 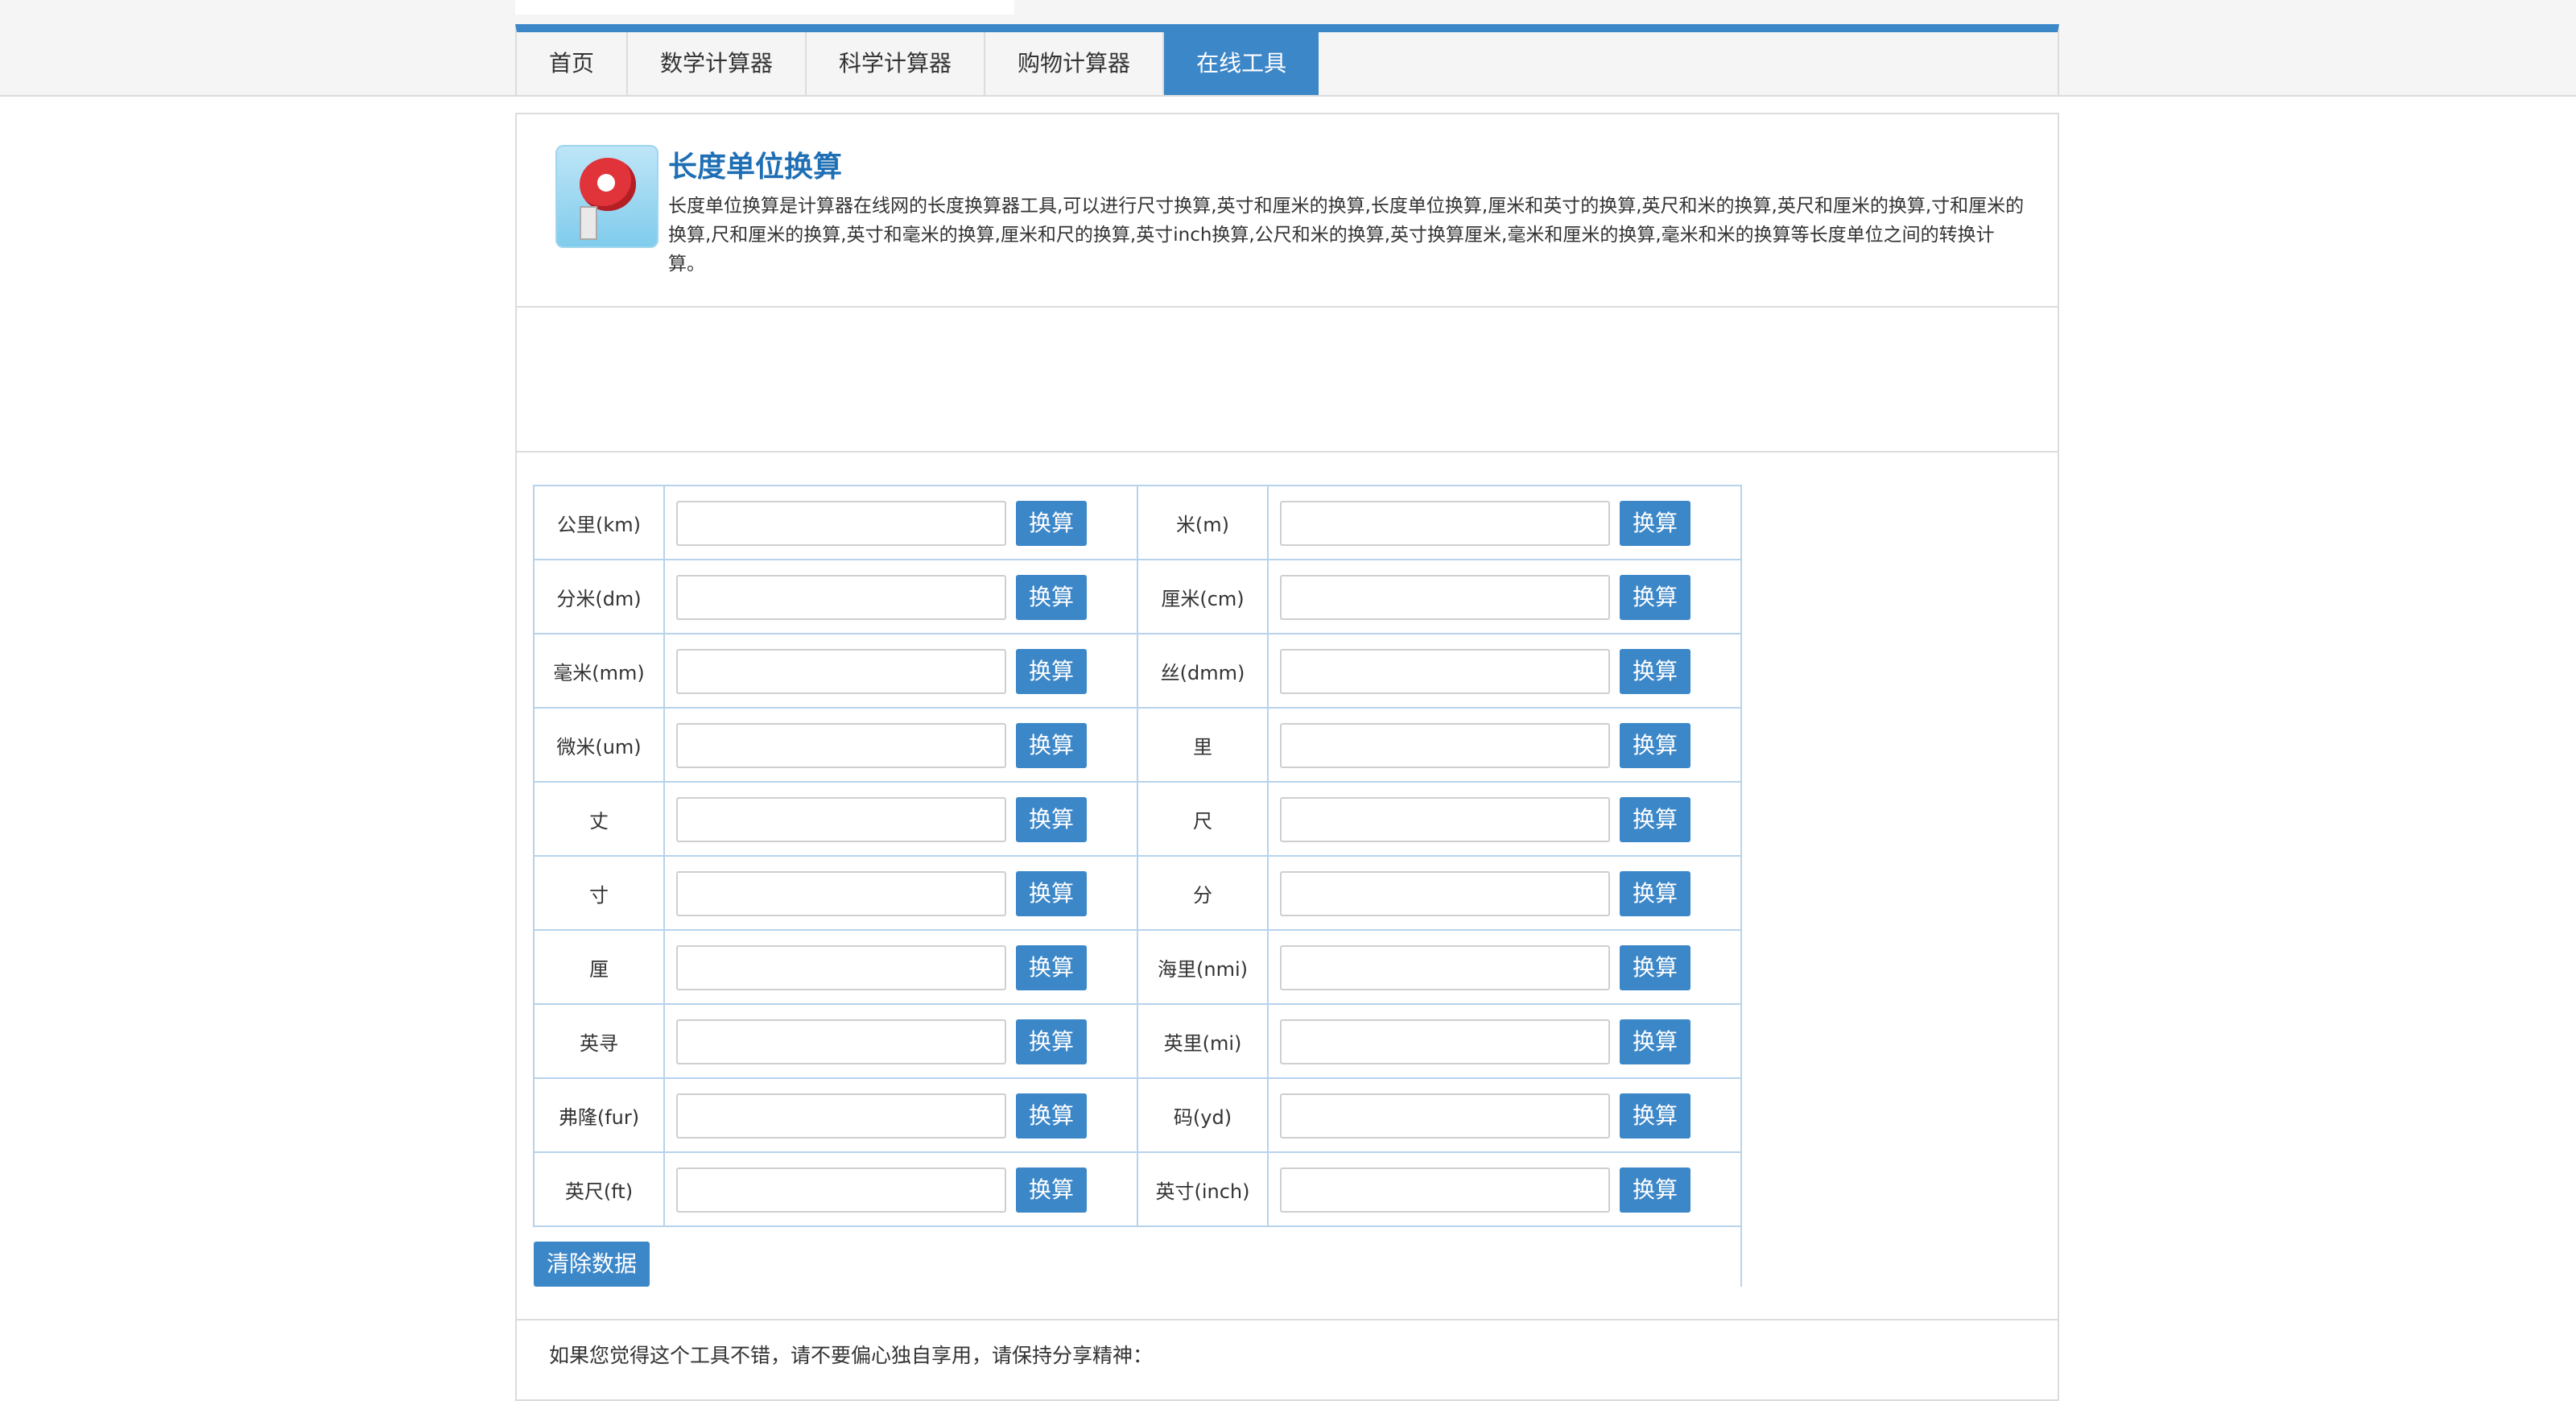 What do you see at coordinates (1203, 671) in the screenshot?
I see `unit-label: 丝(dmm)` at bounding box center [1203, 671].